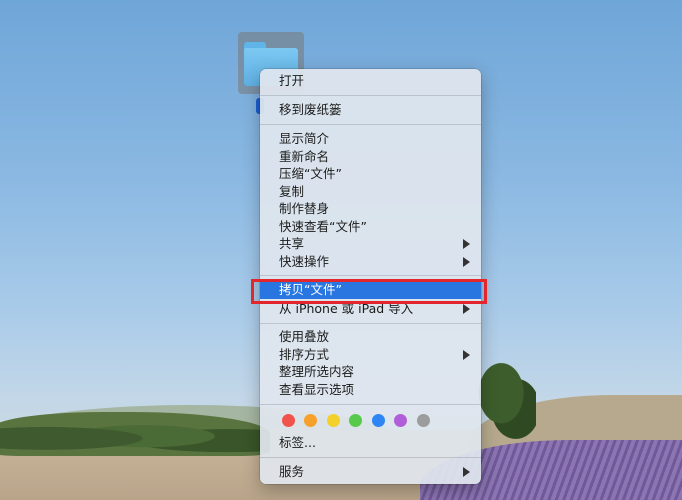 This screenshot has width=682, height=500. I want to click on tag-blue, so click(378, 420).